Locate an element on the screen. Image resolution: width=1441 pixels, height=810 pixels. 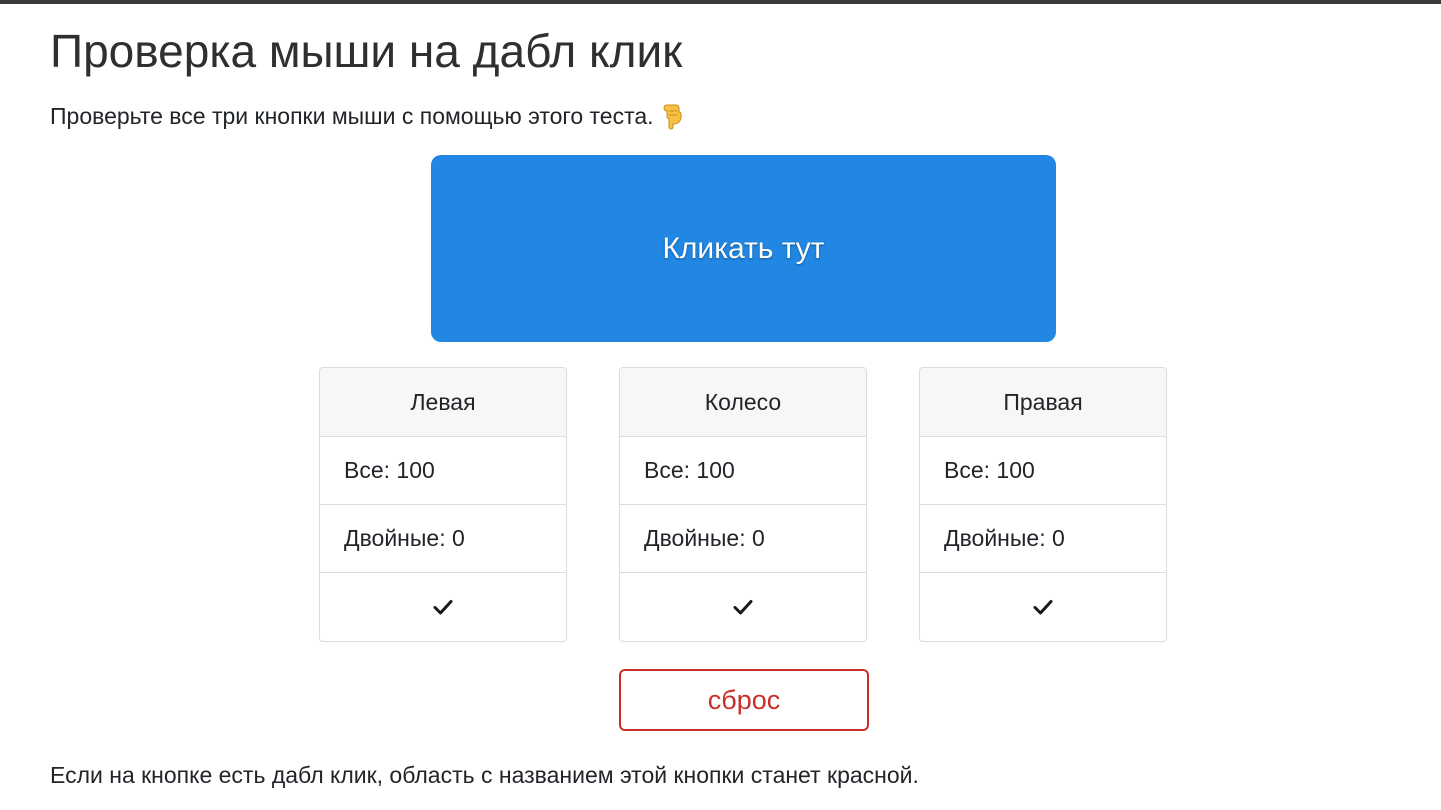
click-area-label: Кликать тут is located at coordinates (743, 248).